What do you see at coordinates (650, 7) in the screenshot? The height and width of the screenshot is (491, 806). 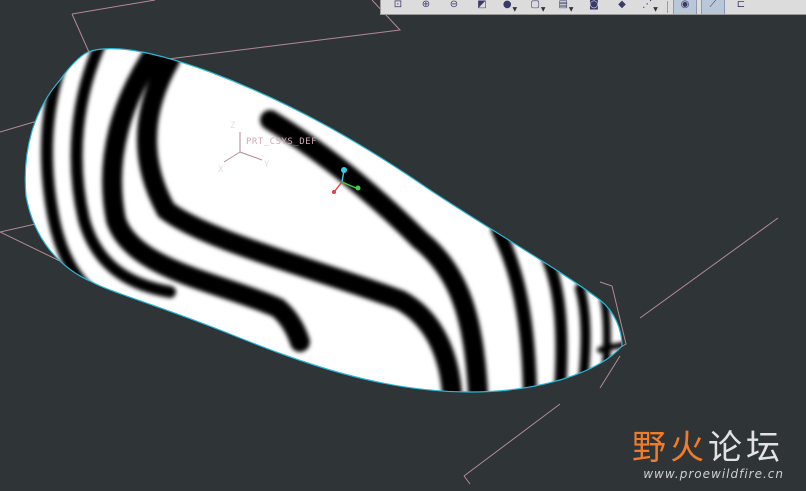 I see `datum-points-icon: ⋰ ▼` at bounding box center [650, 7].